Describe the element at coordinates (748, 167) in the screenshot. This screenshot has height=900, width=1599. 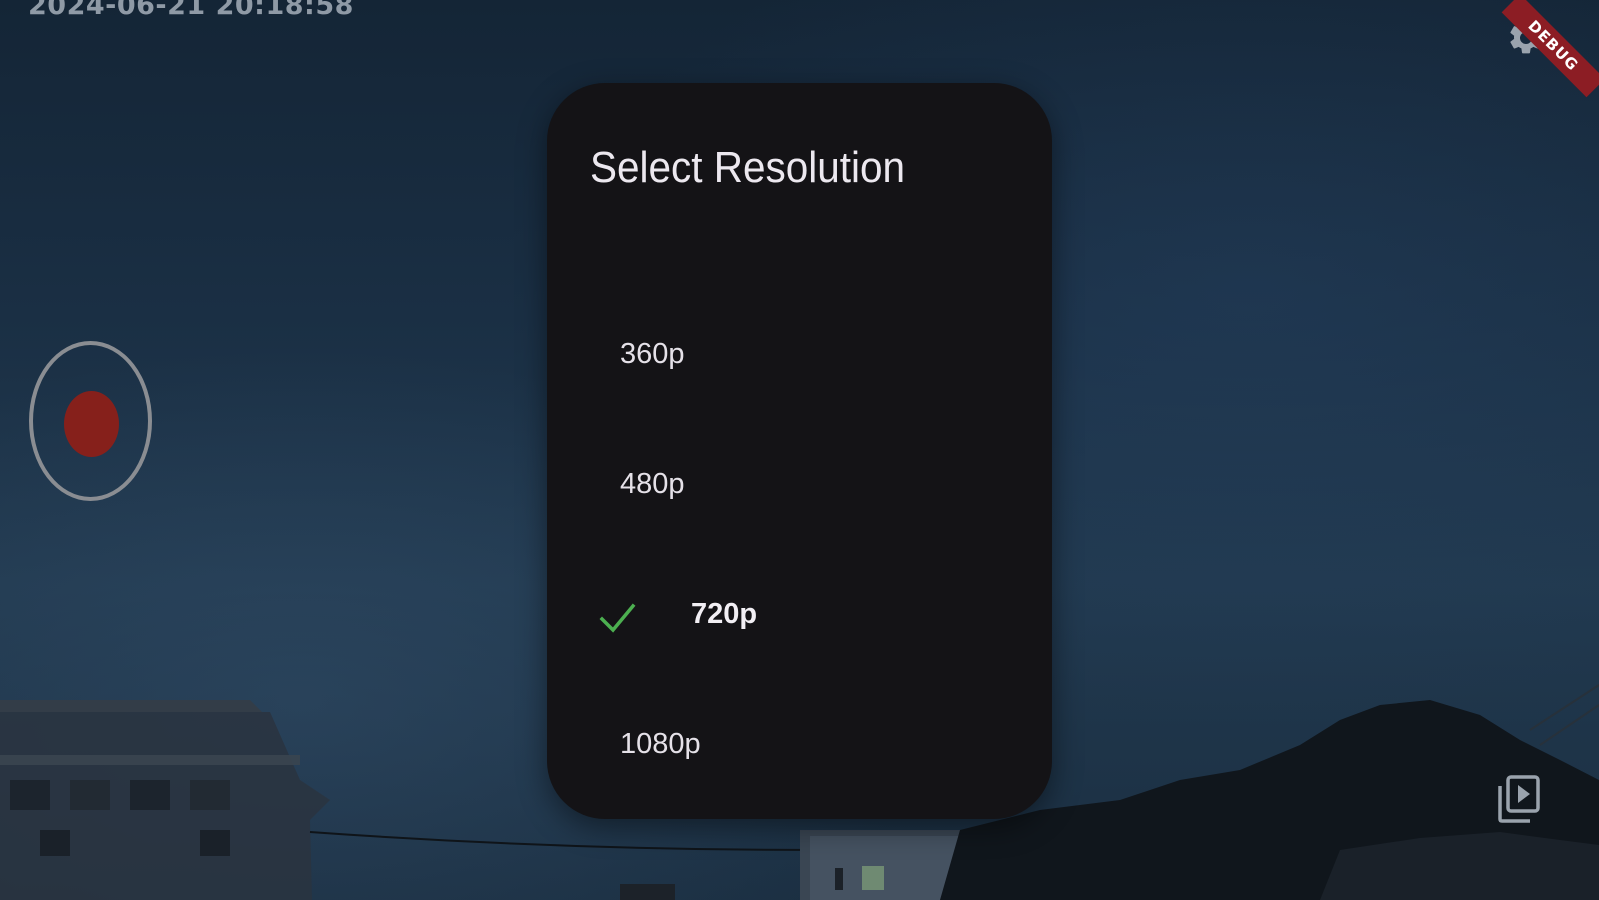
I see `dialog-title: Select Resolution` at that location.